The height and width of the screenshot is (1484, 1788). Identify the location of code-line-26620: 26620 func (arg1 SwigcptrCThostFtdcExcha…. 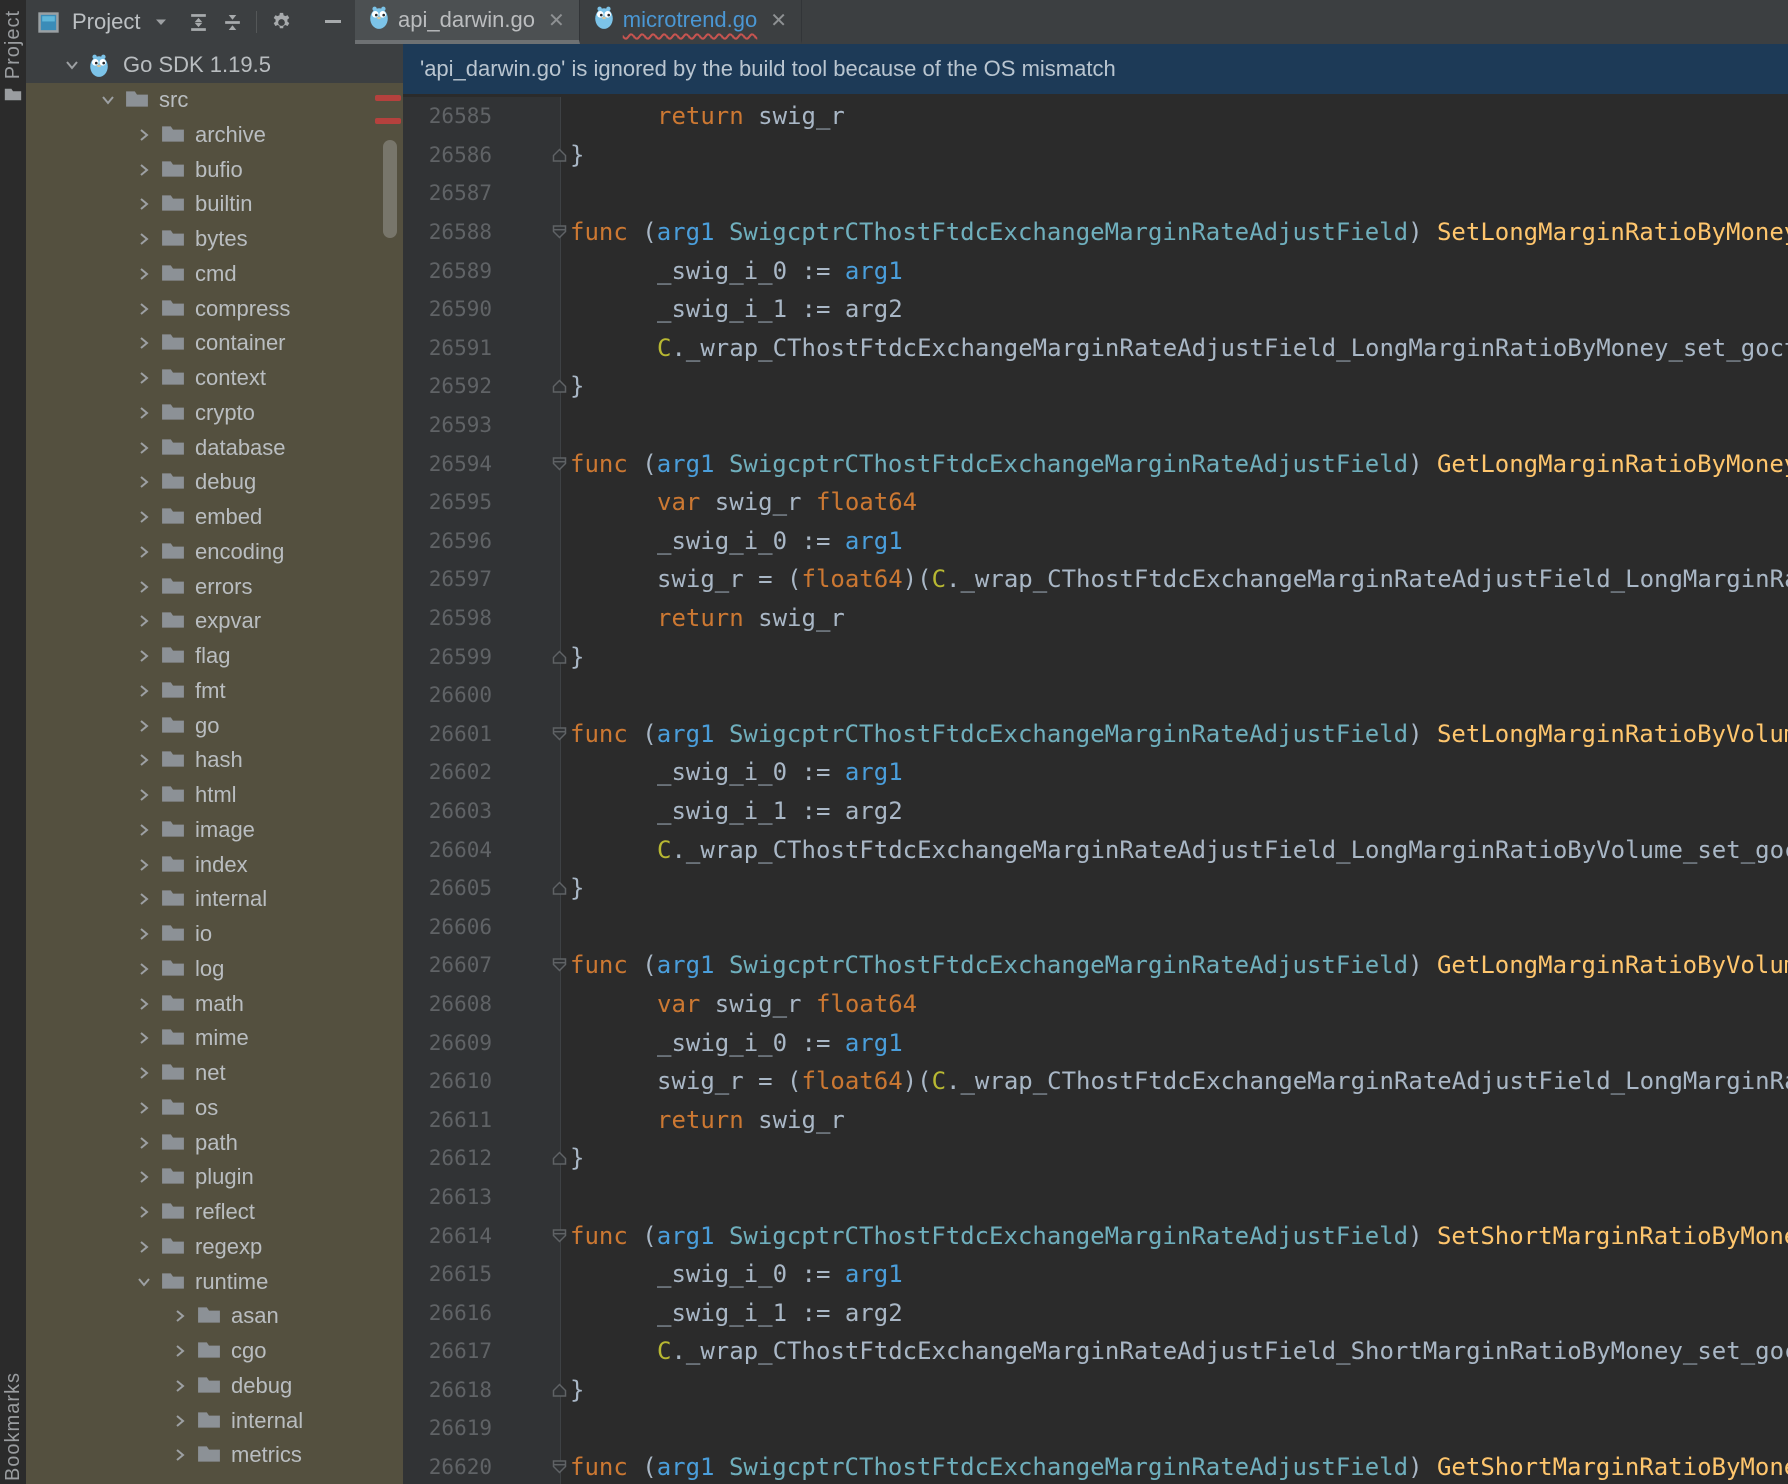
(1095, 1465).